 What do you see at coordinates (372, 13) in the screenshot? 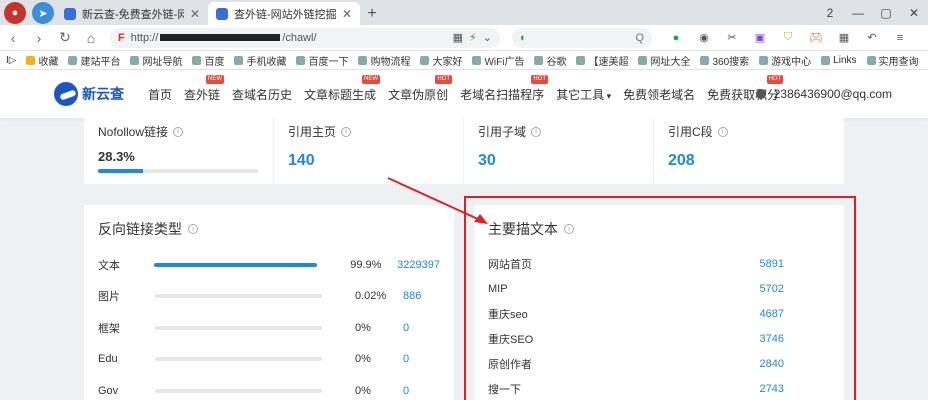
I see `new-tab-button: +` at bounding box center [372, 13].